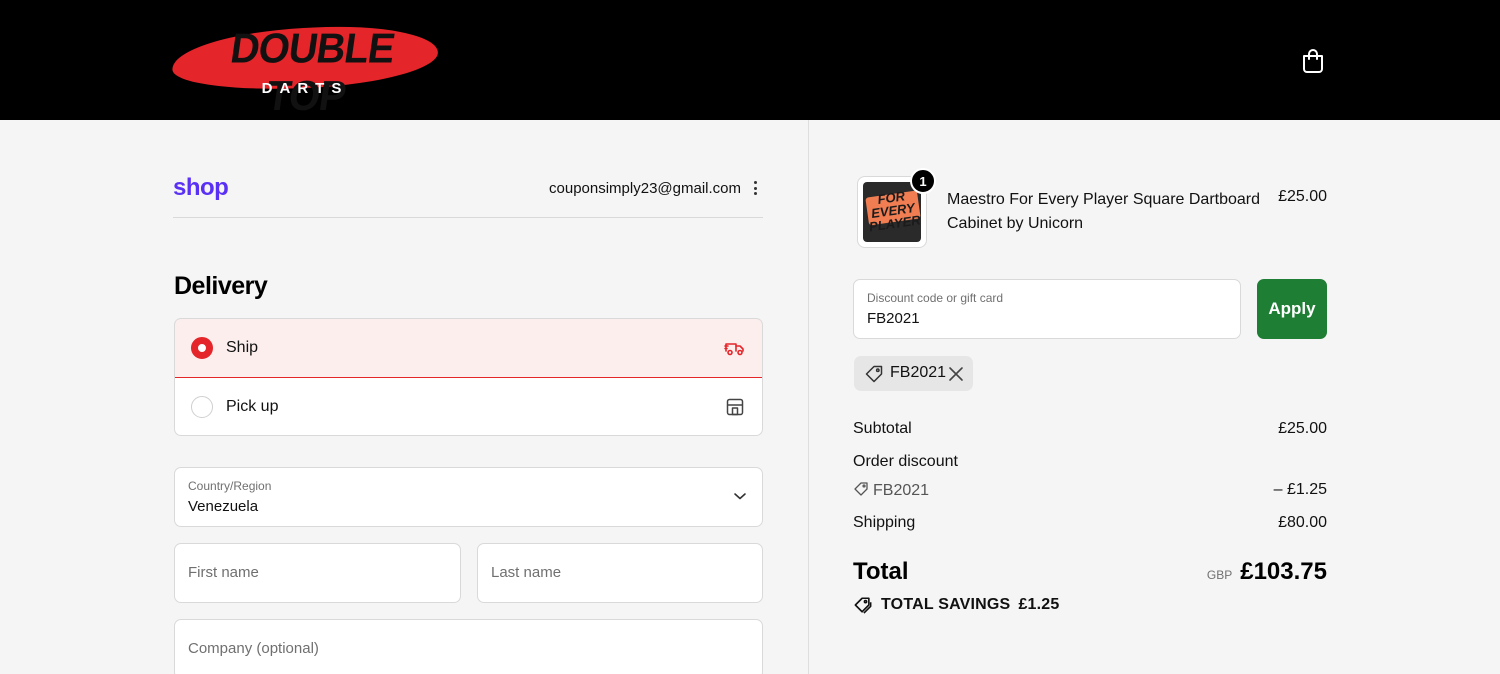 The image size is (1500, 674). Describe the element at coordinates (884, 522) in the screenshot. I see `shipping-label: Shipping` at that location.